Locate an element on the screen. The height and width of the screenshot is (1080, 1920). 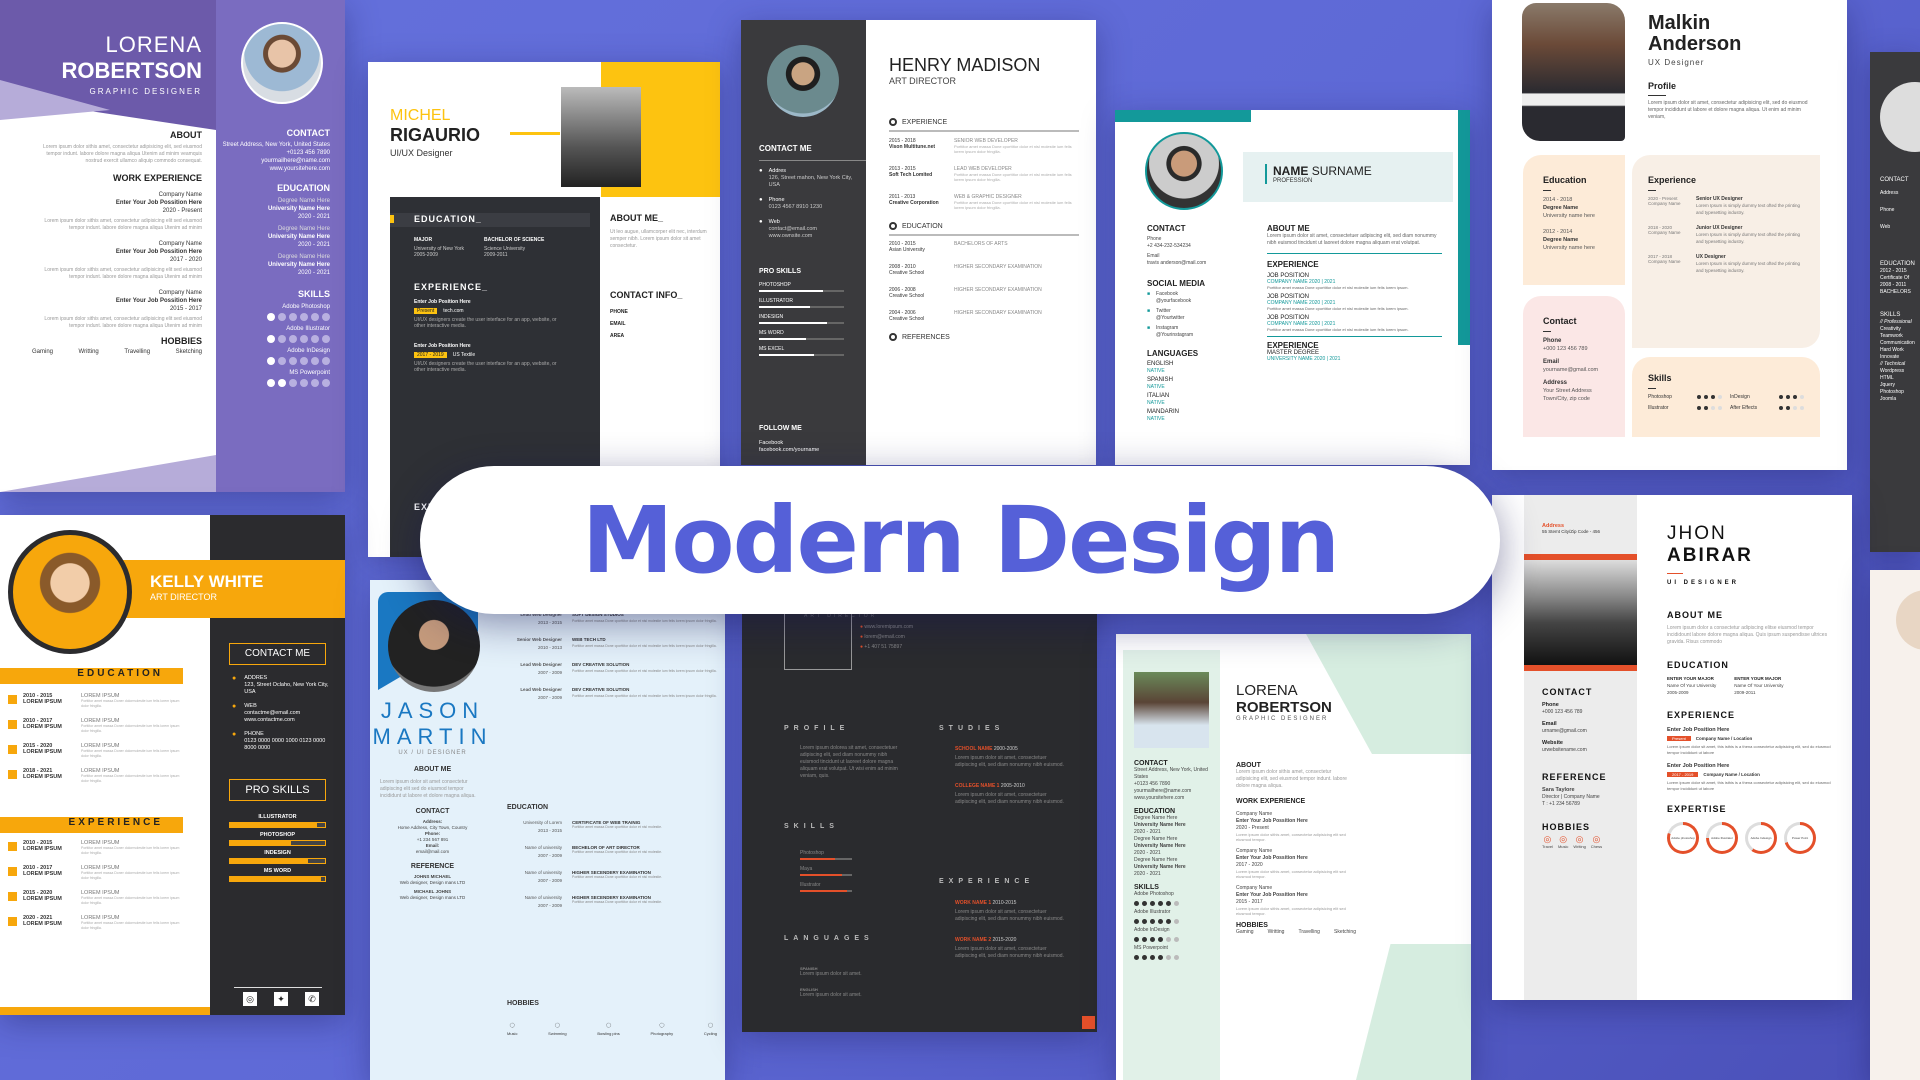
language-name: ENGLISH is located at coordinates (1160, 364).